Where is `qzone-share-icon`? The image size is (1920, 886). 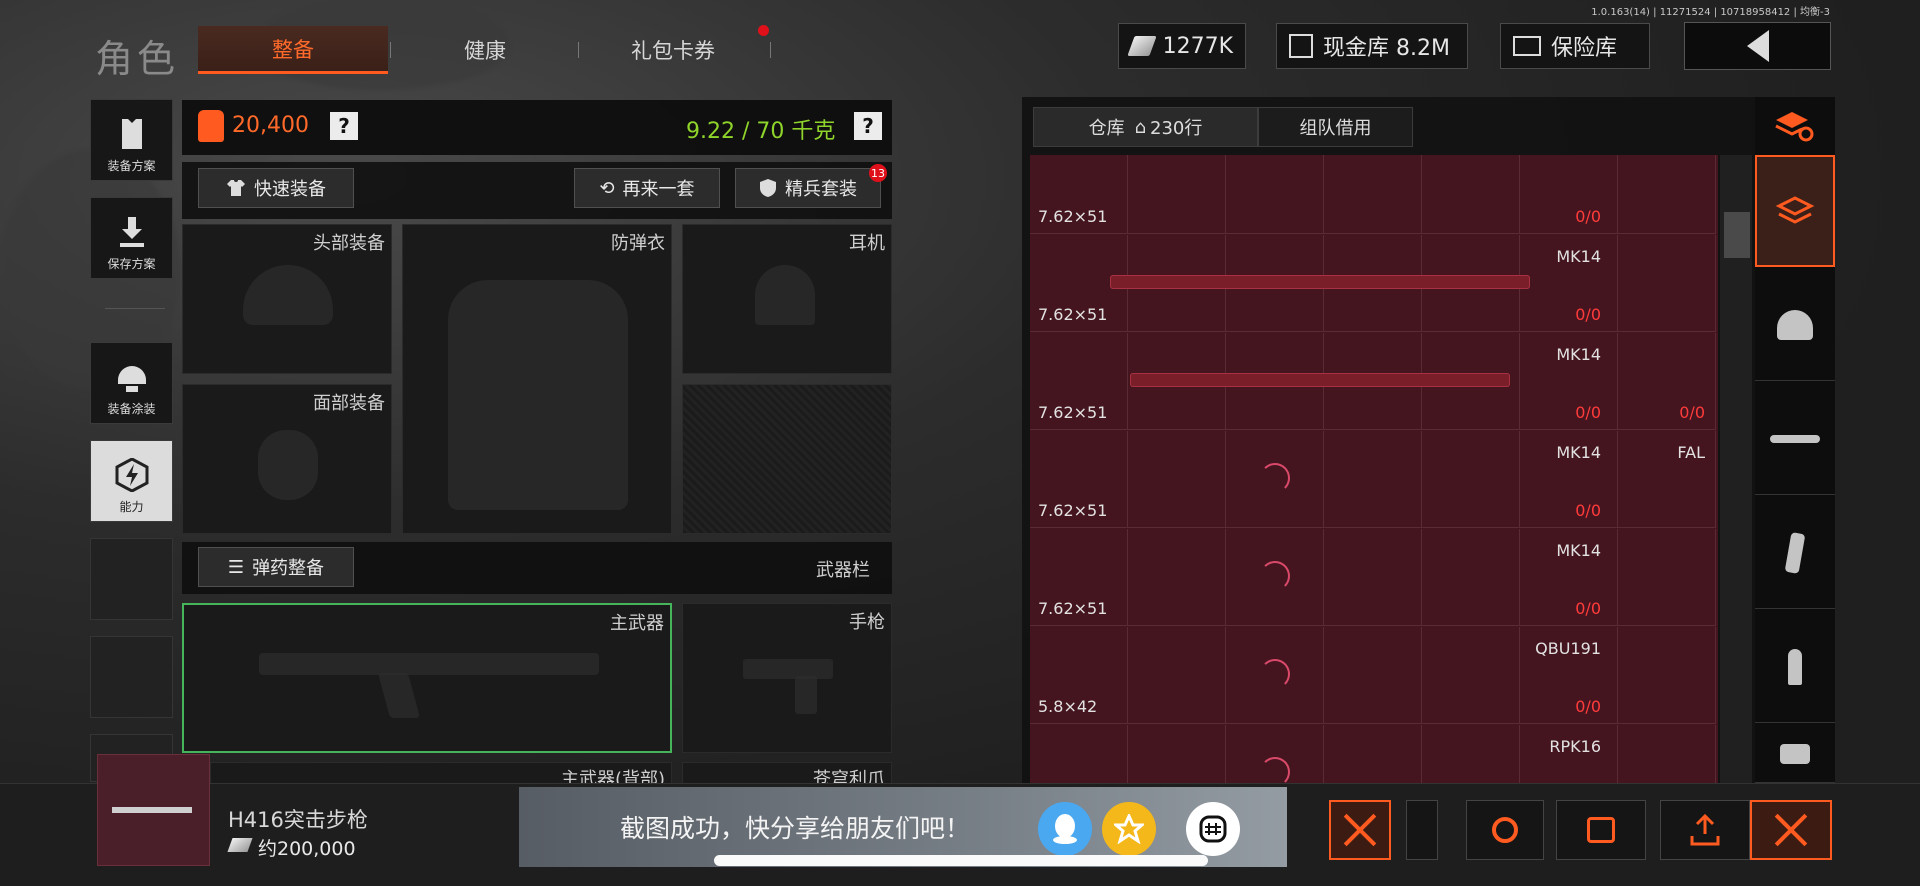 qzone-share-icon is located at coordinates (1129, 829).